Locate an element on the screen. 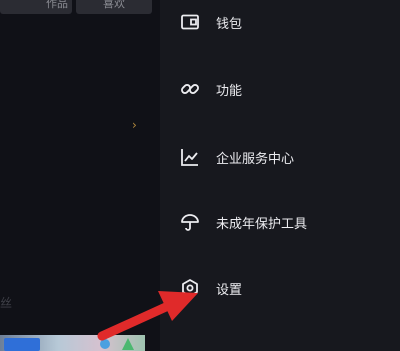  settings-icon is located at coordinates (190, 288).